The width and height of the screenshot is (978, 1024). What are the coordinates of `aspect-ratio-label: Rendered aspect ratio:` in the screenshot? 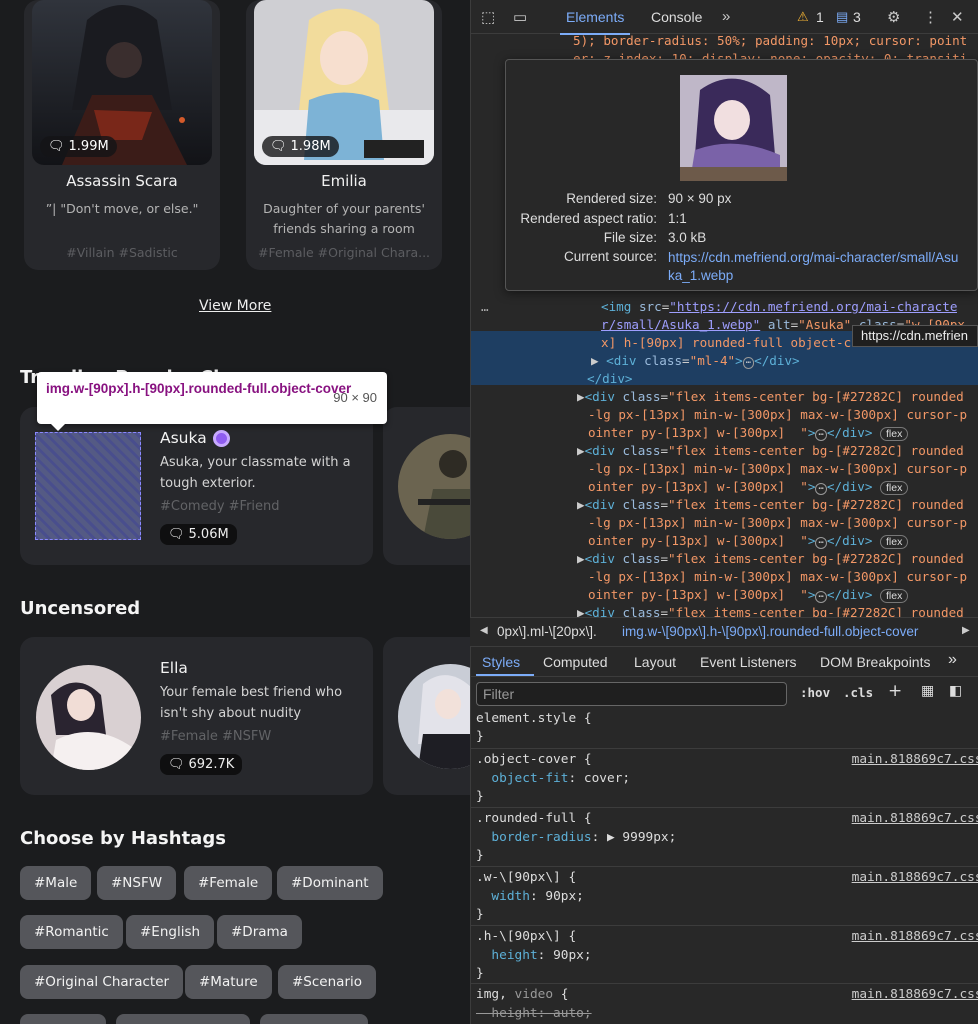 It's located at (588, 218).